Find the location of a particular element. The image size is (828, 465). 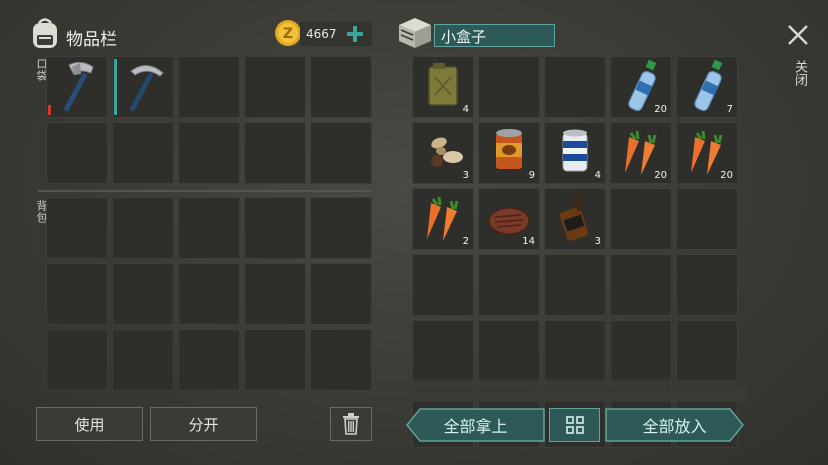

container-slot-11: 2 is located at coordinates (443, 219).